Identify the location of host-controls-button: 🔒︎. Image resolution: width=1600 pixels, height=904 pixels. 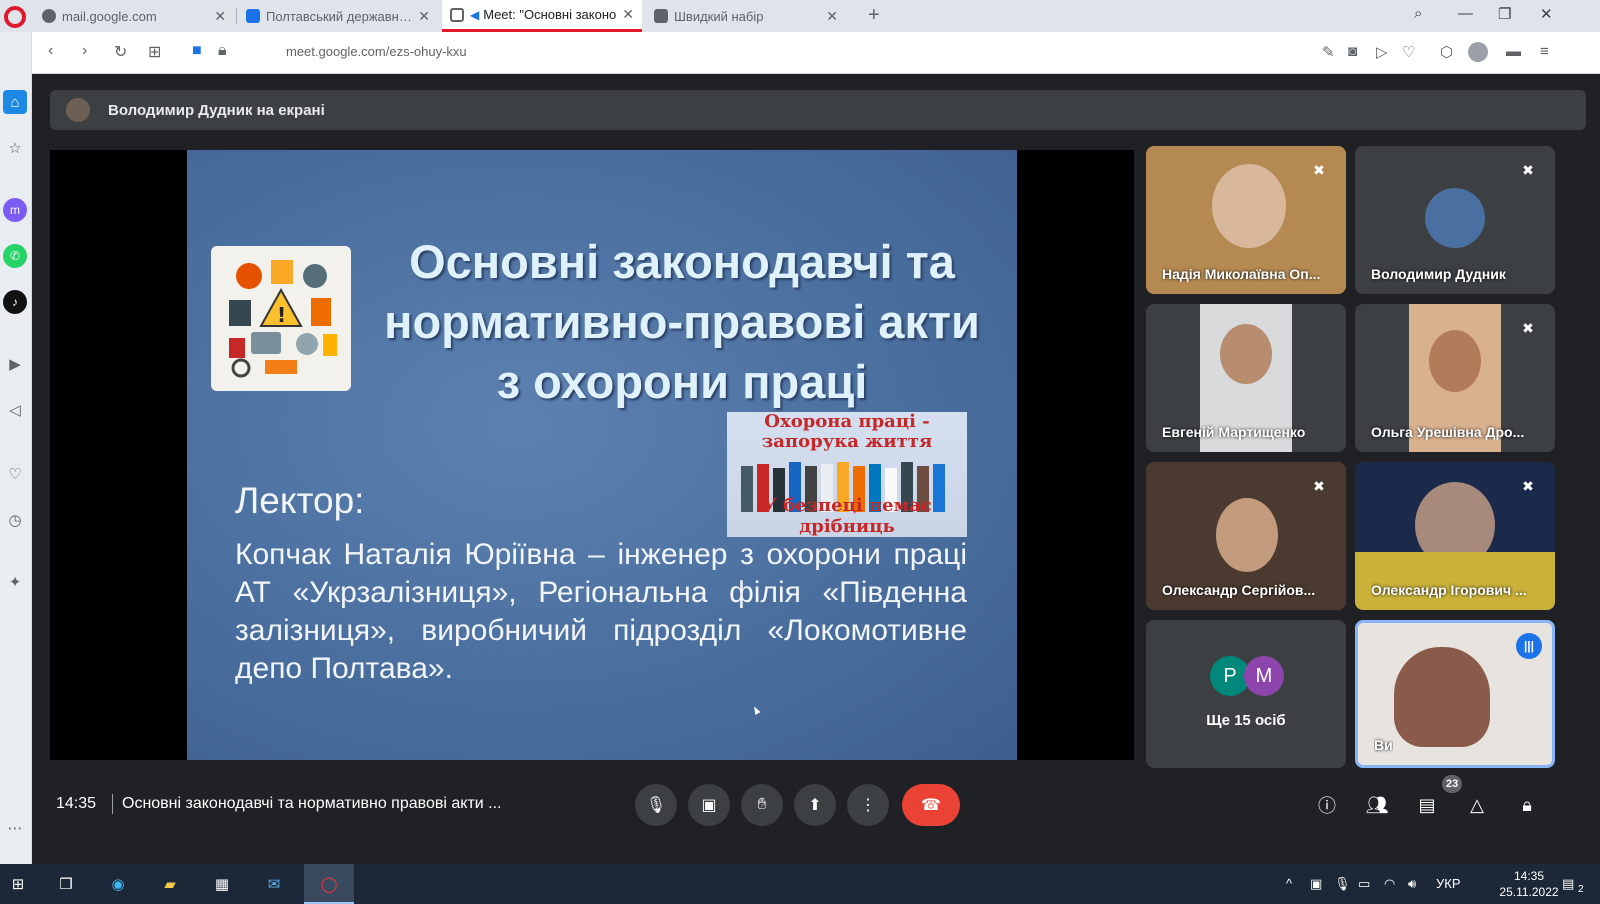
(1527, 805).